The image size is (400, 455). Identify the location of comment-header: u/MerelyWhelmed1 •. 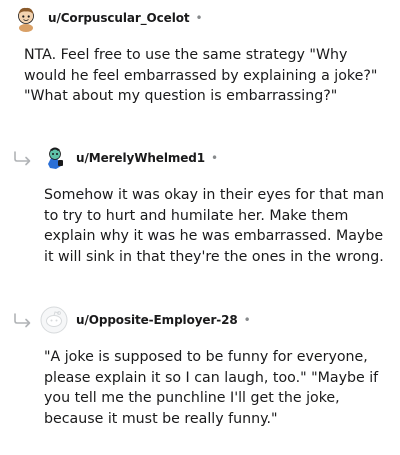
(115, 158).